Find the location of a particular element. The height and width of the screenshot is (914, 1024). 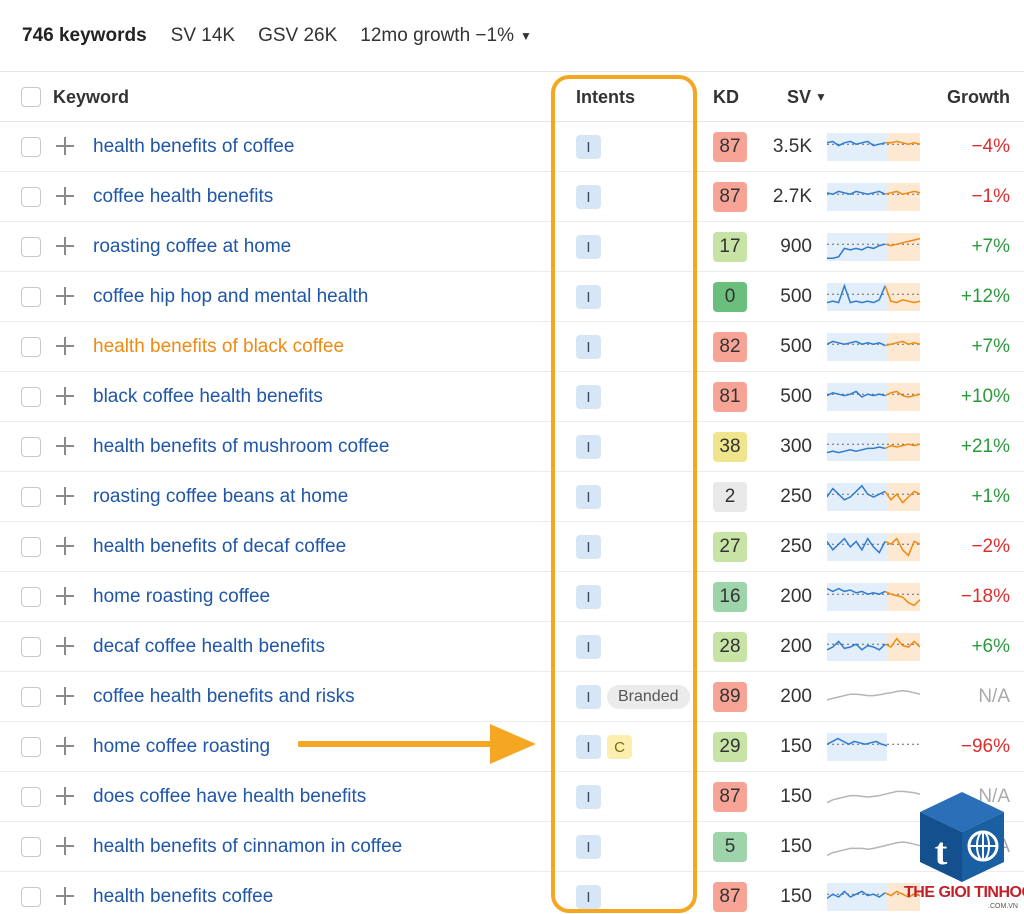

intent-badges: IC is located at coordinates (604, 747).